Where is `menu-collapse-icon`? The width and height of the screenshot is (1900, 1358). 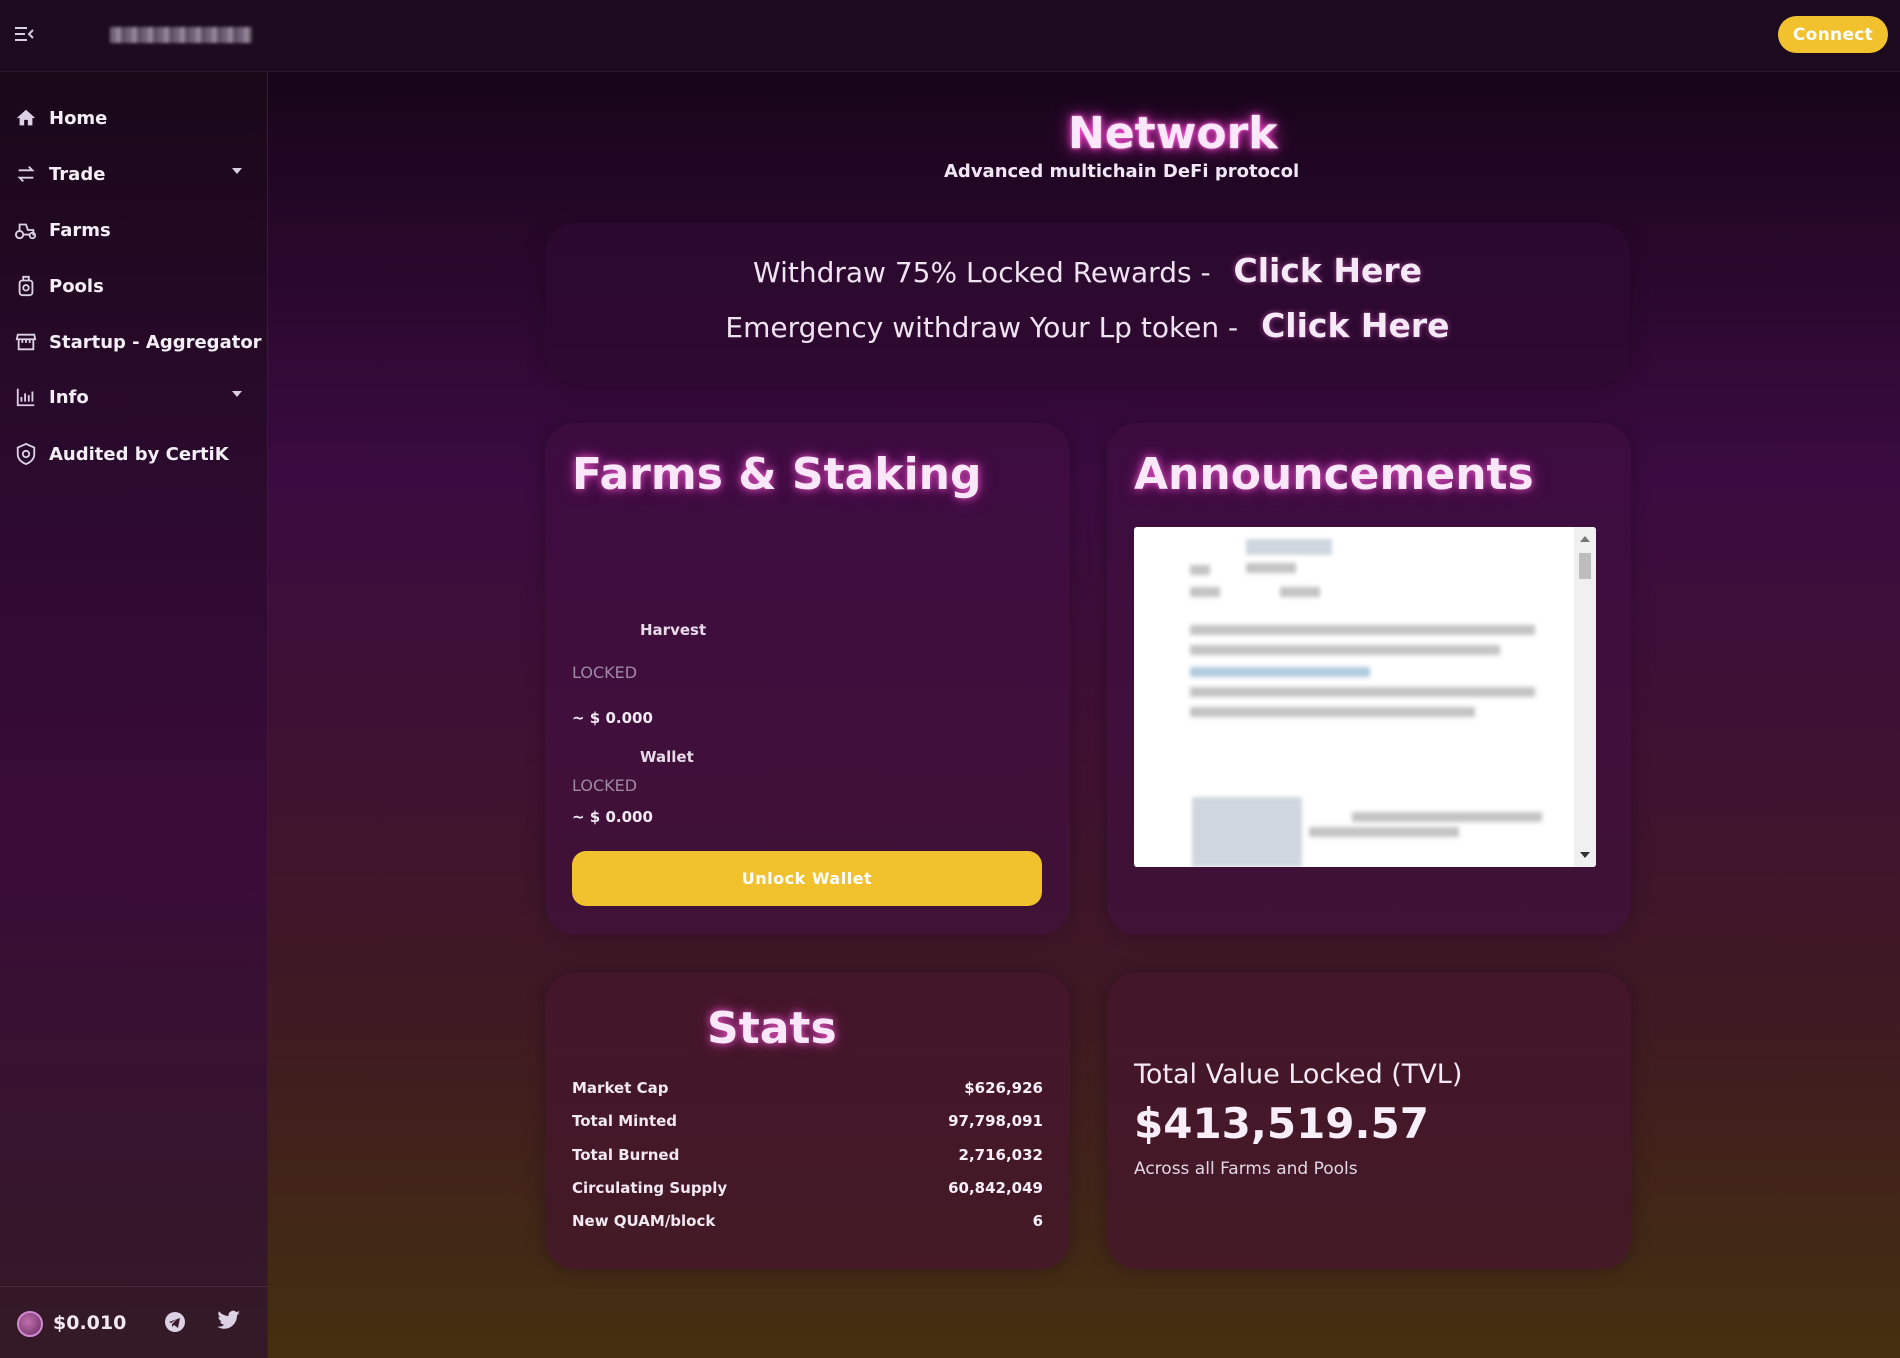 menu-collapse-icon is located at coordinates (26, 35).